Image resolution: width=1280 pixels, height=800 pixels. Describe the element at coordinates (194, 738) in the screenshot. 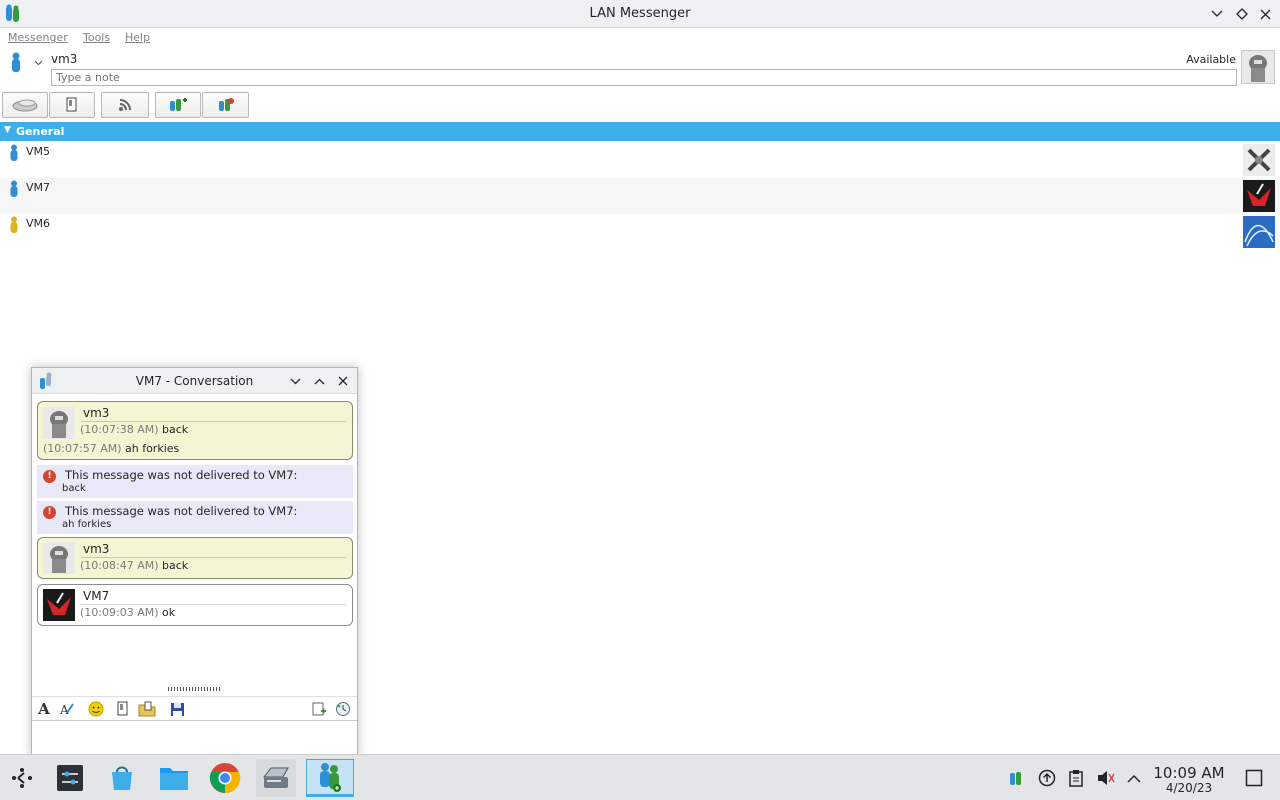

I see `message-input` at that location.